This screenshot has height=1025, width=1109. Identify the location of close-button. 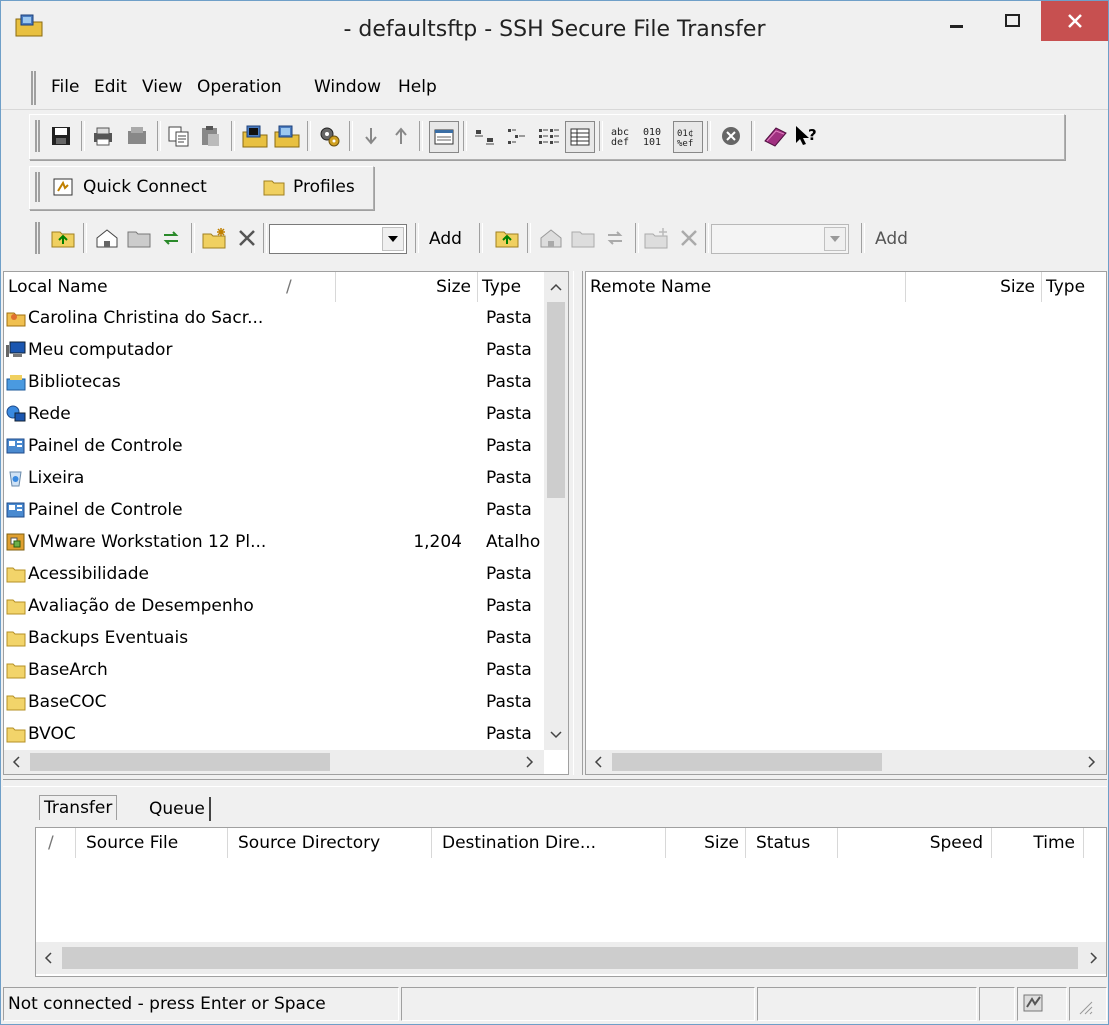
(1074, 21).